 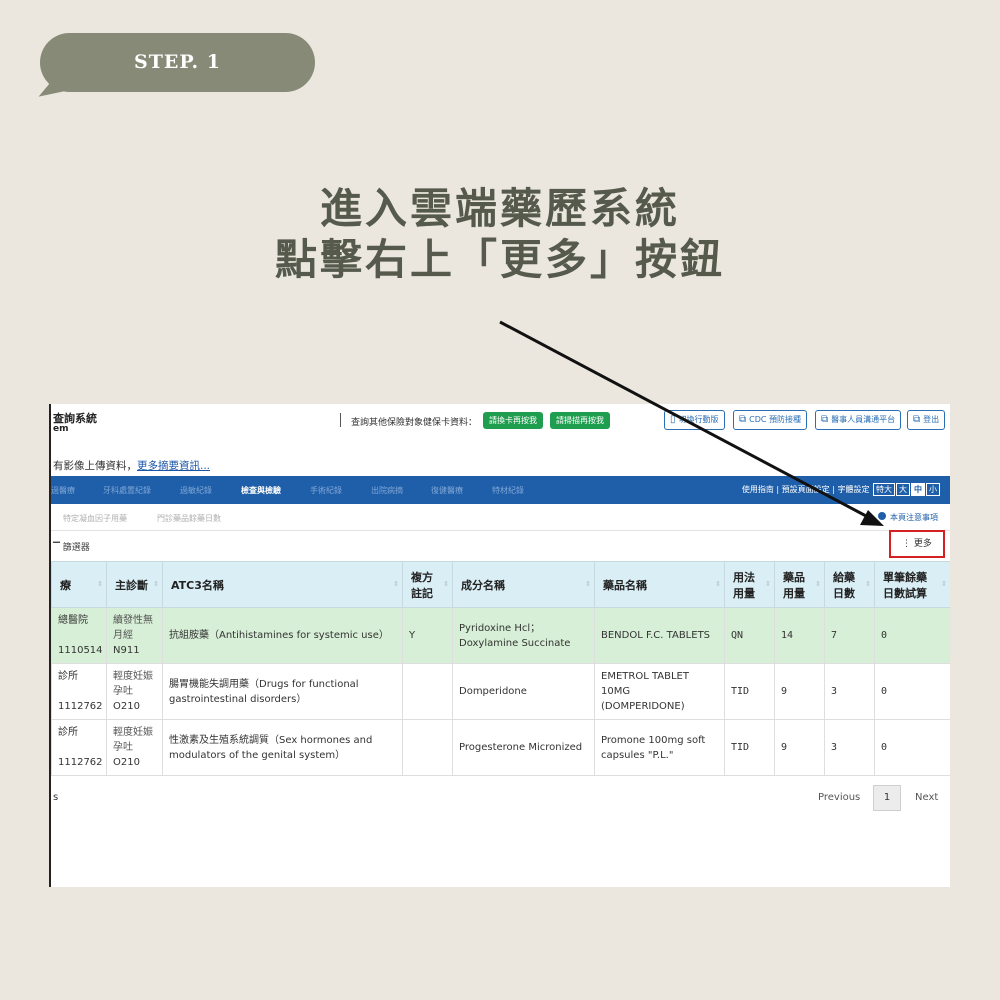 I want to click on scan-again-button: 請掃描再按我, so click(x=580, y=420).